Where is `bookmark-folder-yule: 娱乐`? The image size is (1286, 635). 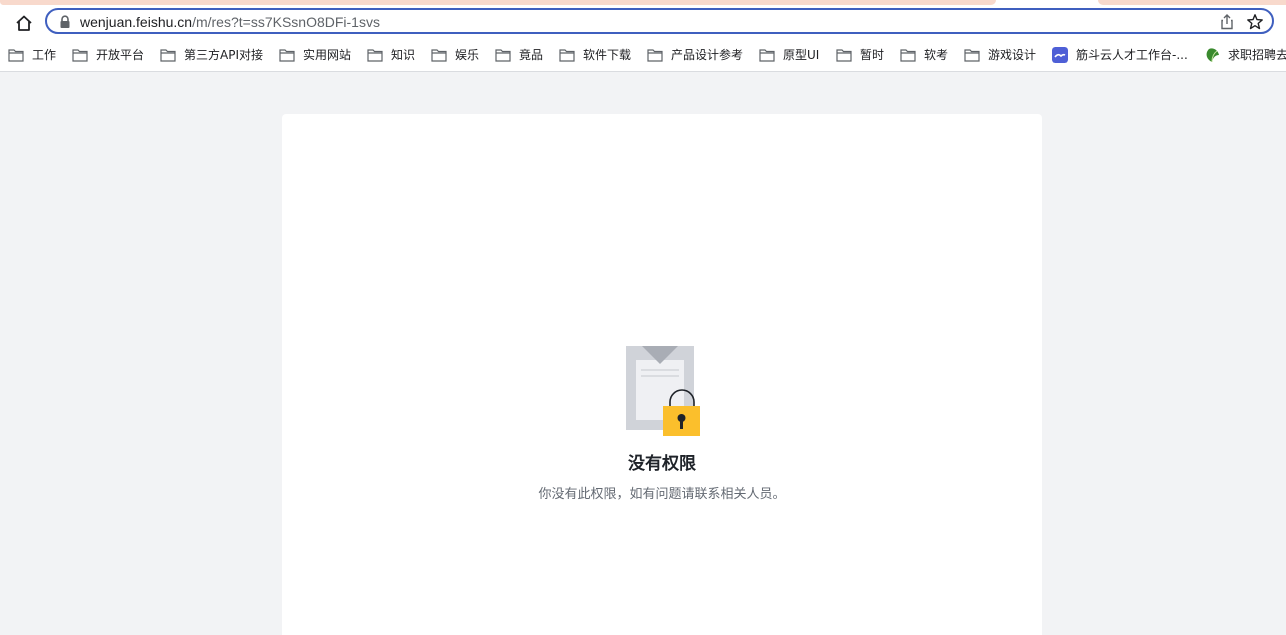
bookmark-folder-yule: 娱乐 is located at coordinates (455, 55).